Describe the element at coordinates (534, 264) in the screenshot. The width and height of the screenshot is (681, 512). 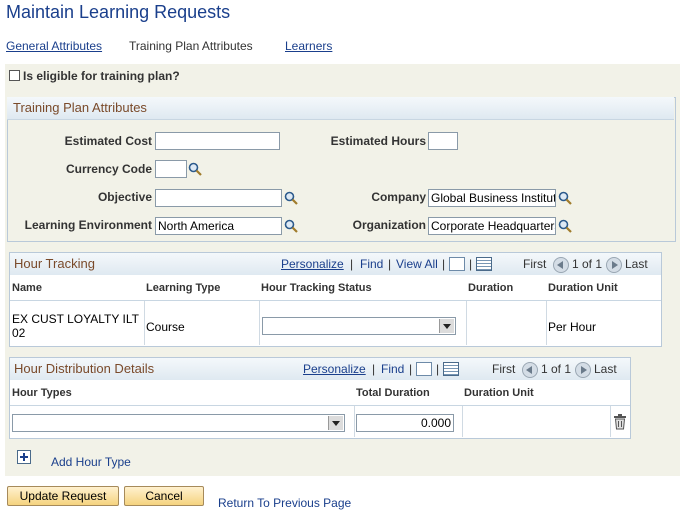
I see `hour-tracking-first: First` at that location.